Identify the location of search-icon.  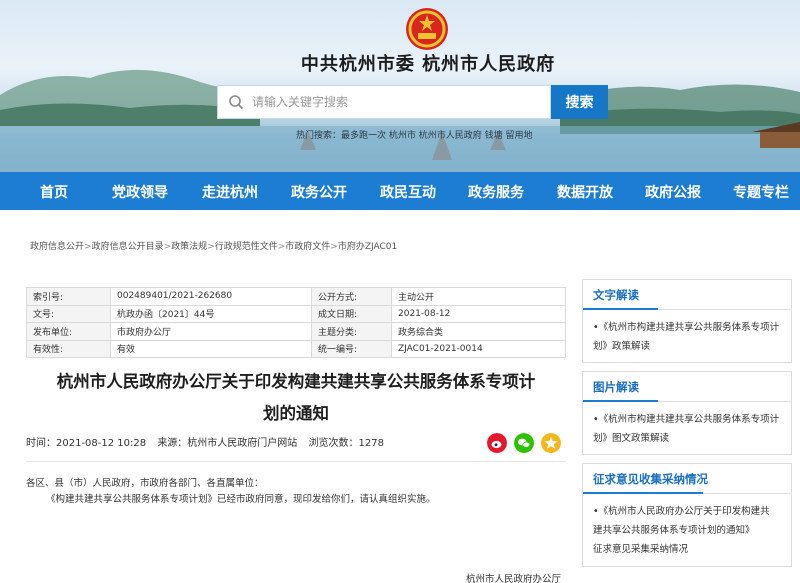
(236, 102).